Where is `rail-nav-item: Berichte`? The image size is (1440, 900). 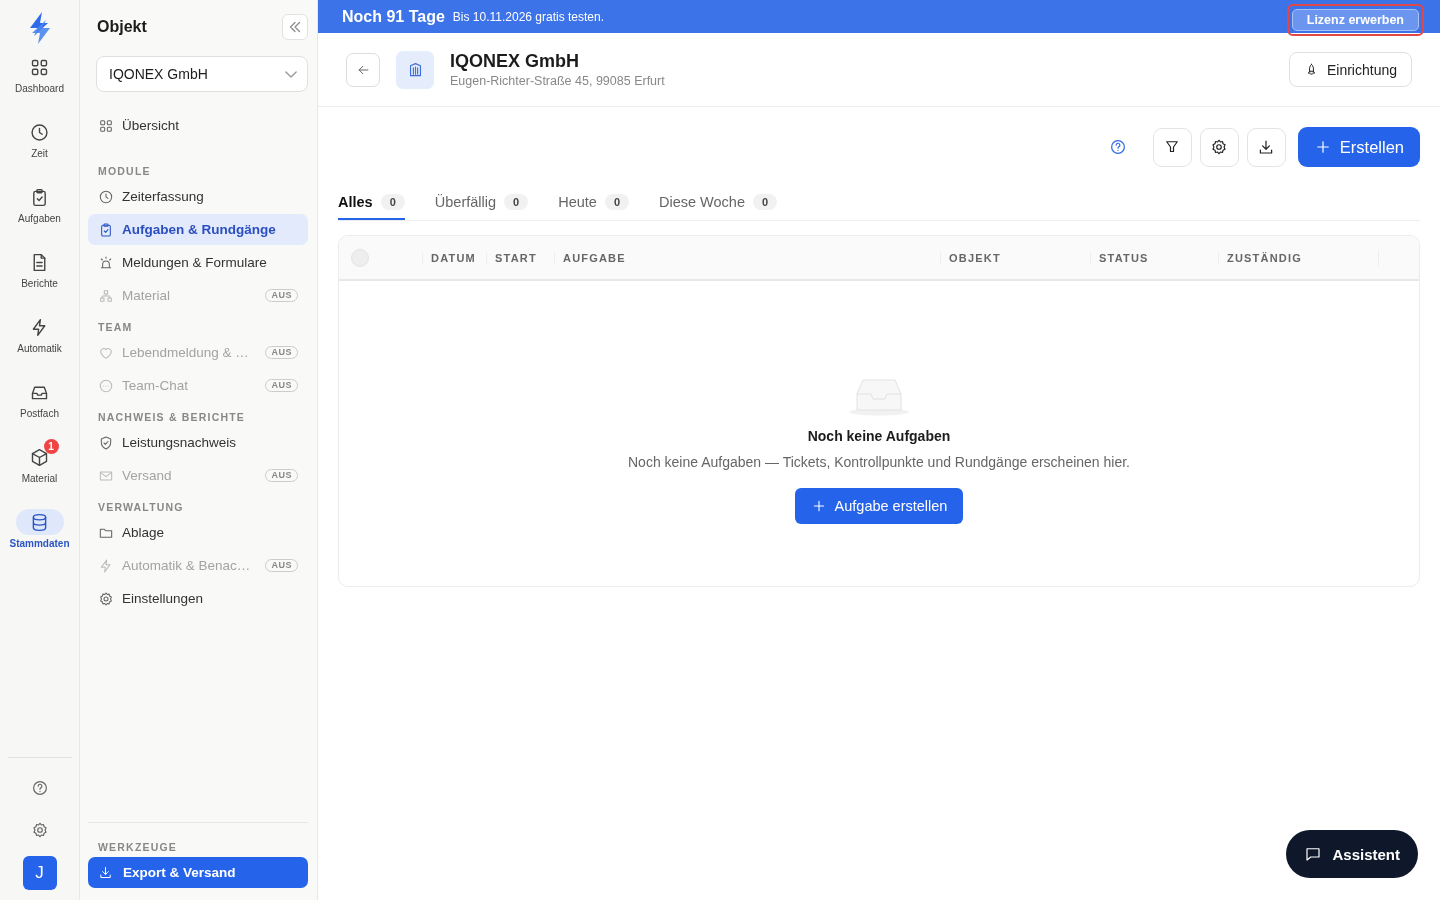 rail-nav-item: Berichte is located at coordinates (39, 275).